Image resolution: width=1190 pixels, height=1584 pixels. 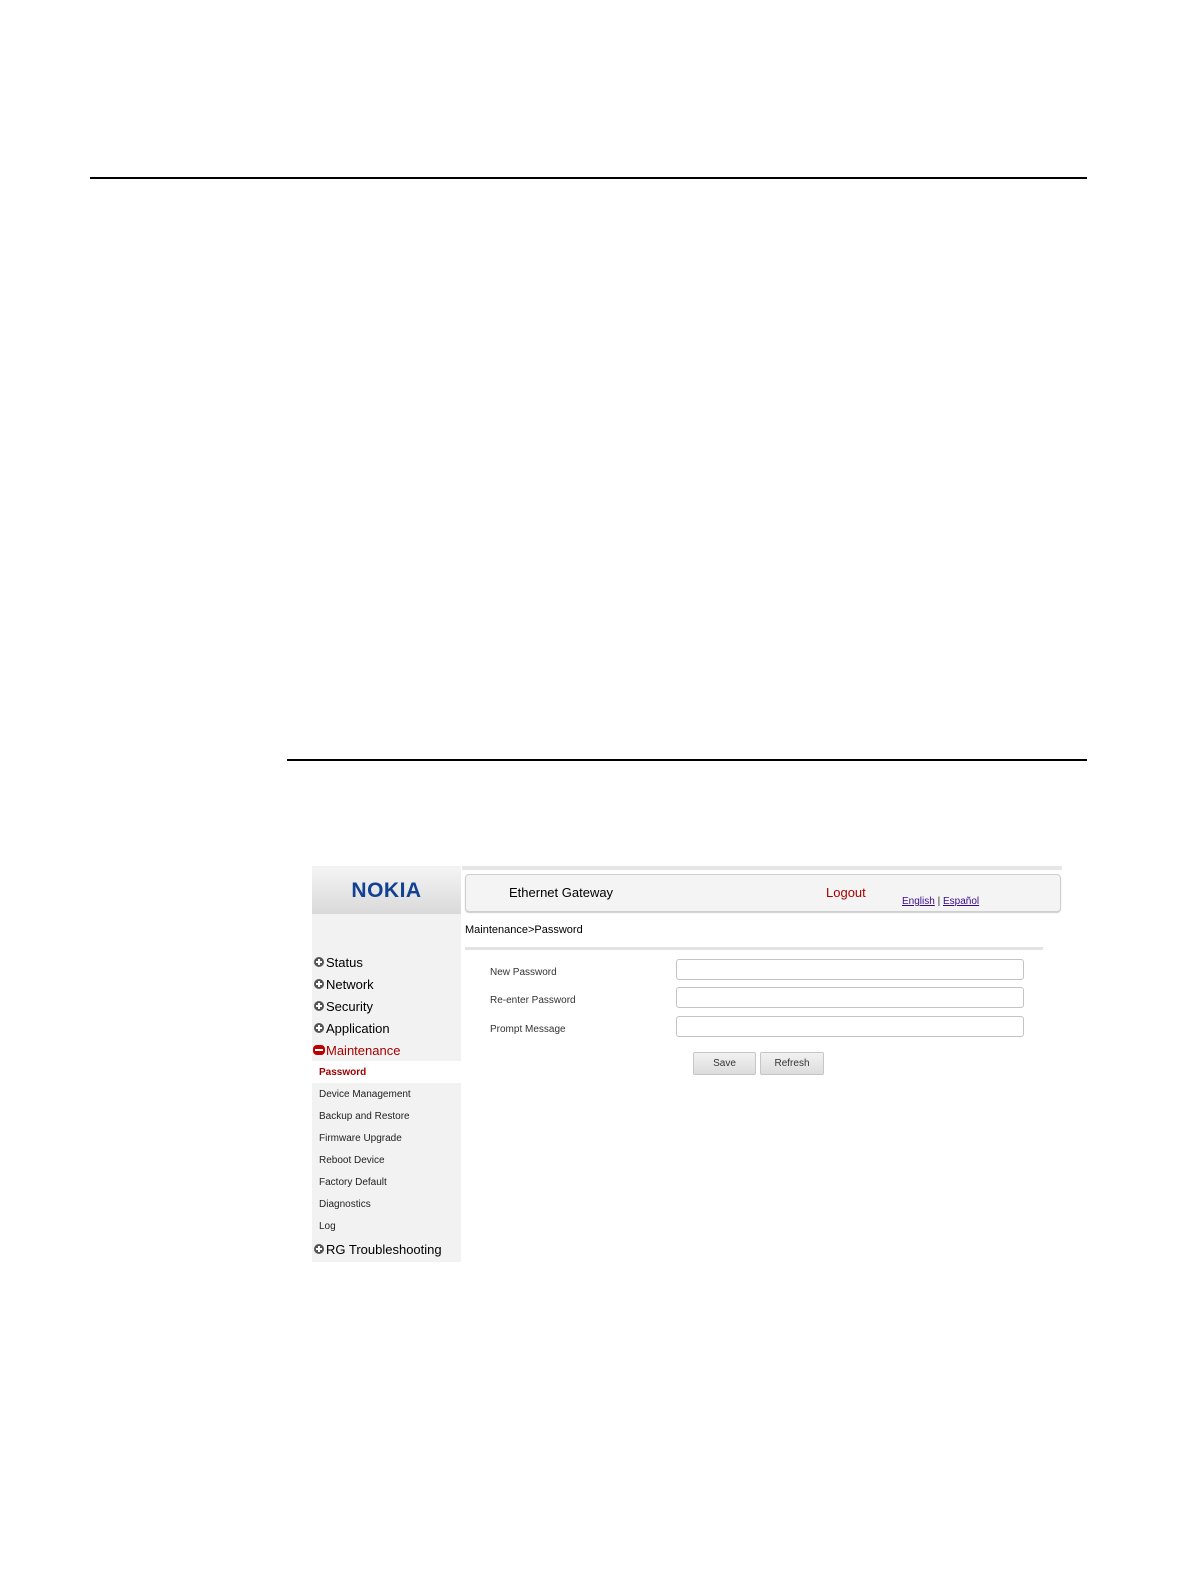 What do you see at coordinates (850, 997) in the screenshot?
I see `reenter-password-field` at bounding box center [850, 997].